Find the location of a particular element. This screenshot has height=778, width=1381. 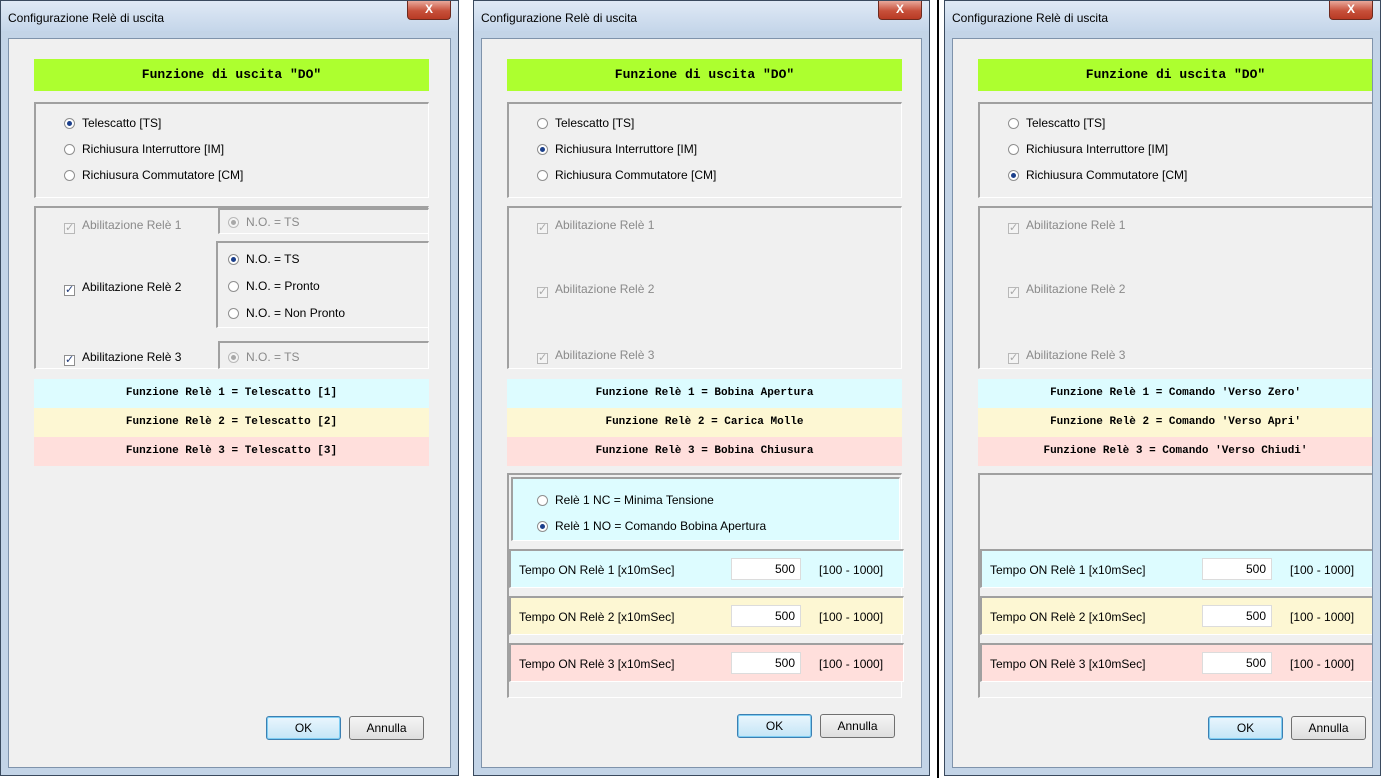

relay-2-option-ts: N.O. = TS is located at coordinates (263, 259).